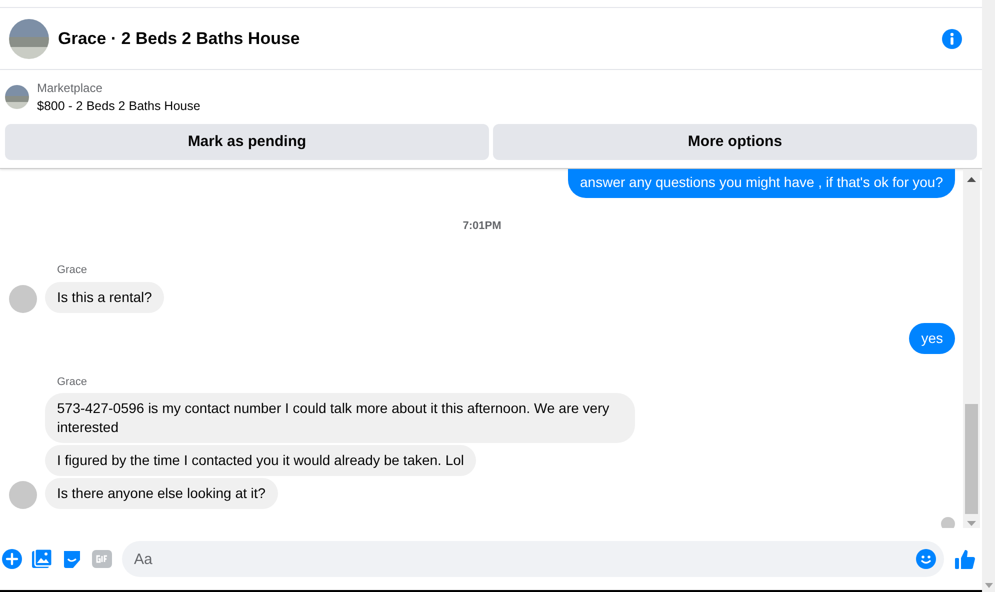 This screenshot has height=592, width=995. What do you see at coordinates (533, 559) in the screenshot?
I see `message-input: Aa` at bounding box center [533, 559].